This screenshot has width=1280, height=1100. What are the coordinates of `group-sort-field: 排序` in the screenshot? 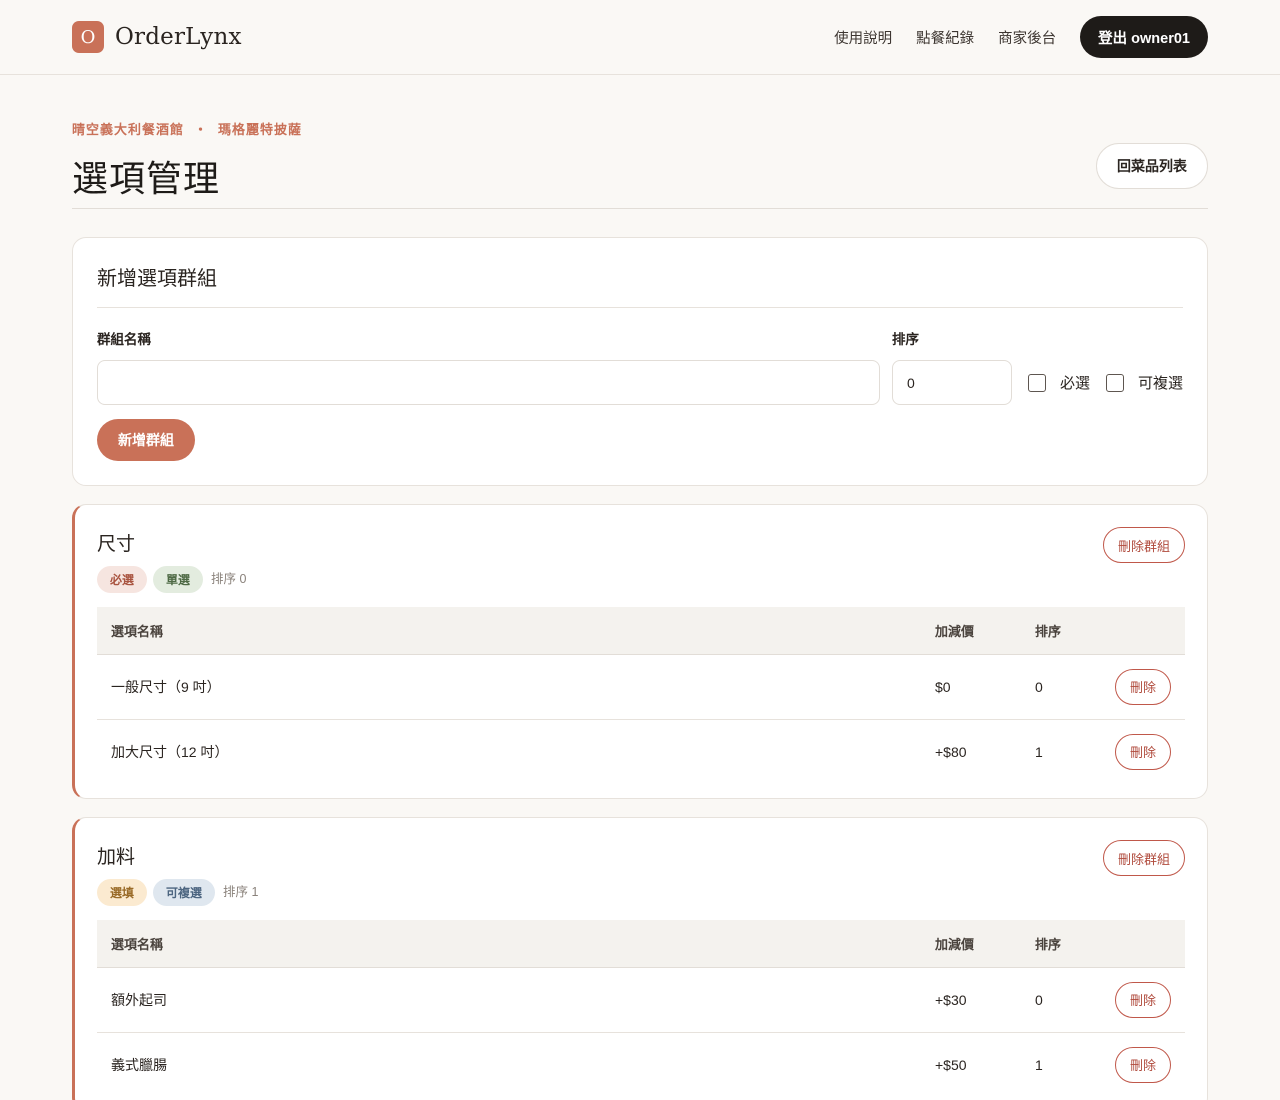 It's located at (951, 366).